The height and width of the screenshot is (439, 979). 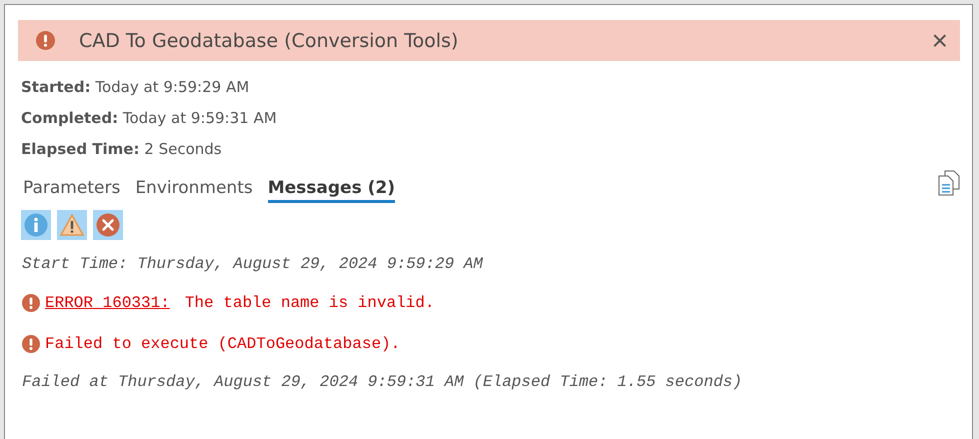 I want to click on detail-line: Completed: Today at 9:59:31 AM, so click(x=149, y=118).